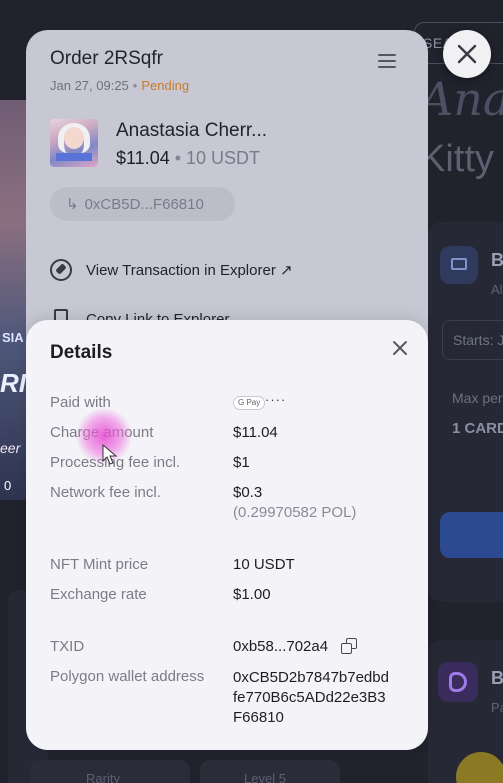 This screenshot has width=503, height=783. I want to click on charge-label: Charge amount, so click(102, 432).